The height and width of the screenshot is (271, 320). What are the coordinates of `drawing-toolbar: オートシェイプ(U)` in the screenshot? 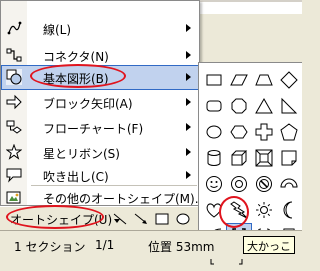 It's located at (99, 218).